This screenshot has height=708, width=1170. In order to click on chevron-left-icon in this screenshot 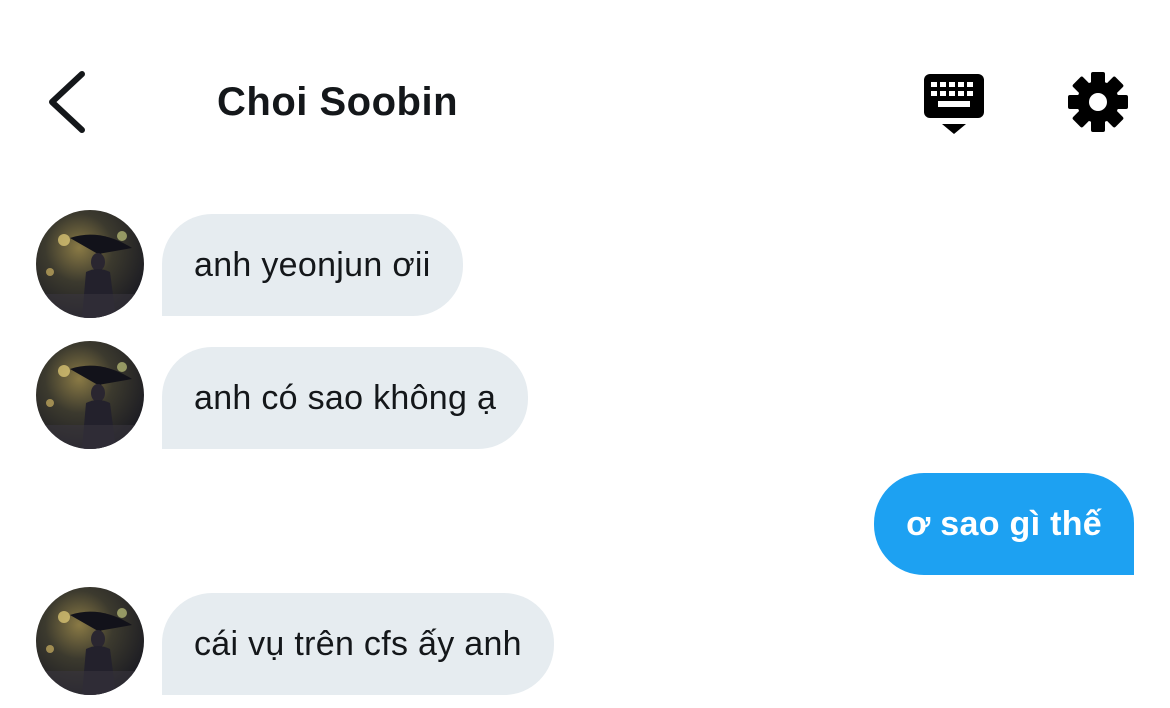, I will do `click(68, 102)`.